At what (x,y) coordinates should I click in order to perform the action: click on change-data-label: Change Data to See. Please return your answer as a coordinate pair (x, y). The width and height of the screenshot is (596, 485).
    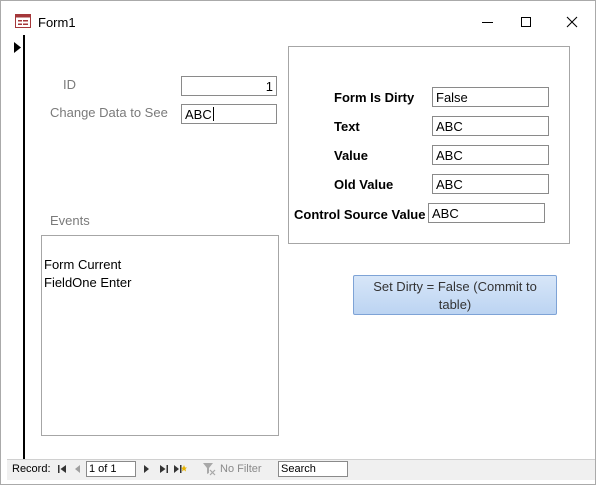
    Looking at the image, I should click on (109, 112).